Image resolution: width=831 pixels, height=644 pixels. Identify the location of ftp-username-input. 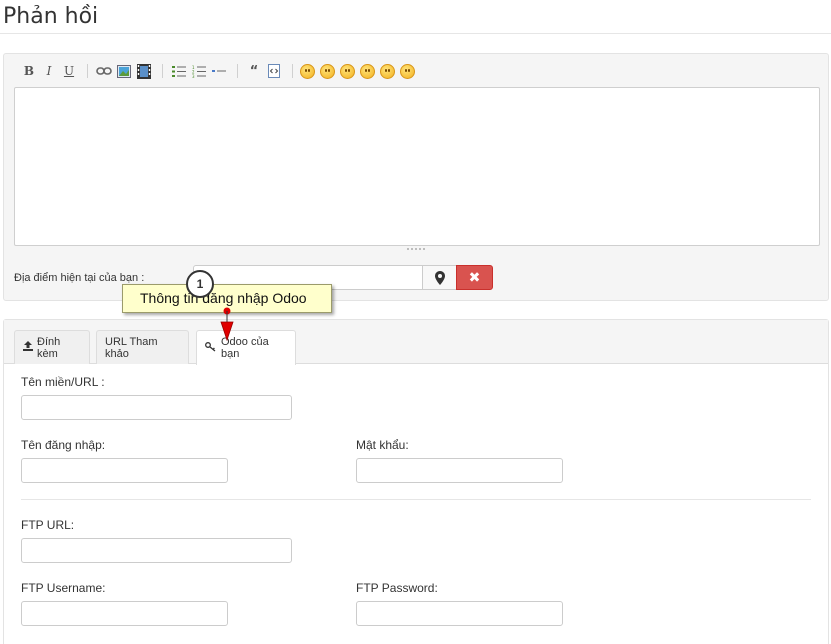
(124, 613).